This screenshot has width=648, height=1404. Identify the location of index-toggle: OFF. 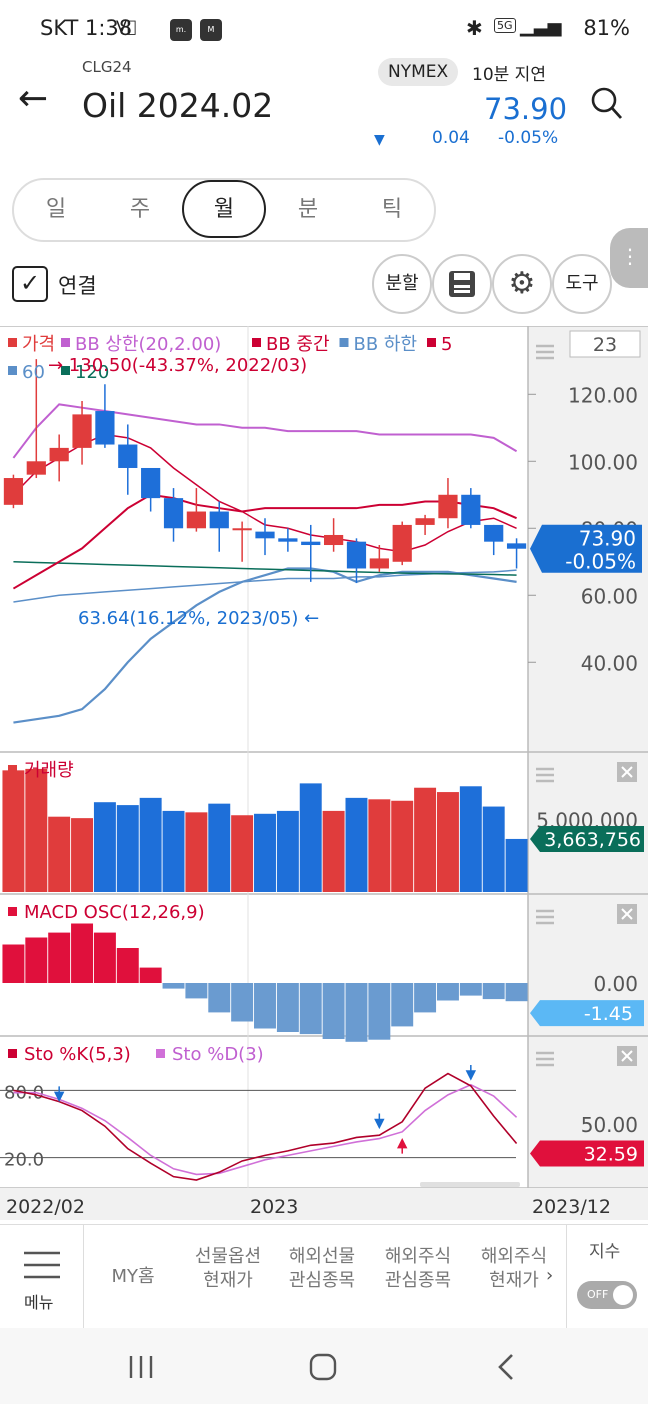
(607, 1295).